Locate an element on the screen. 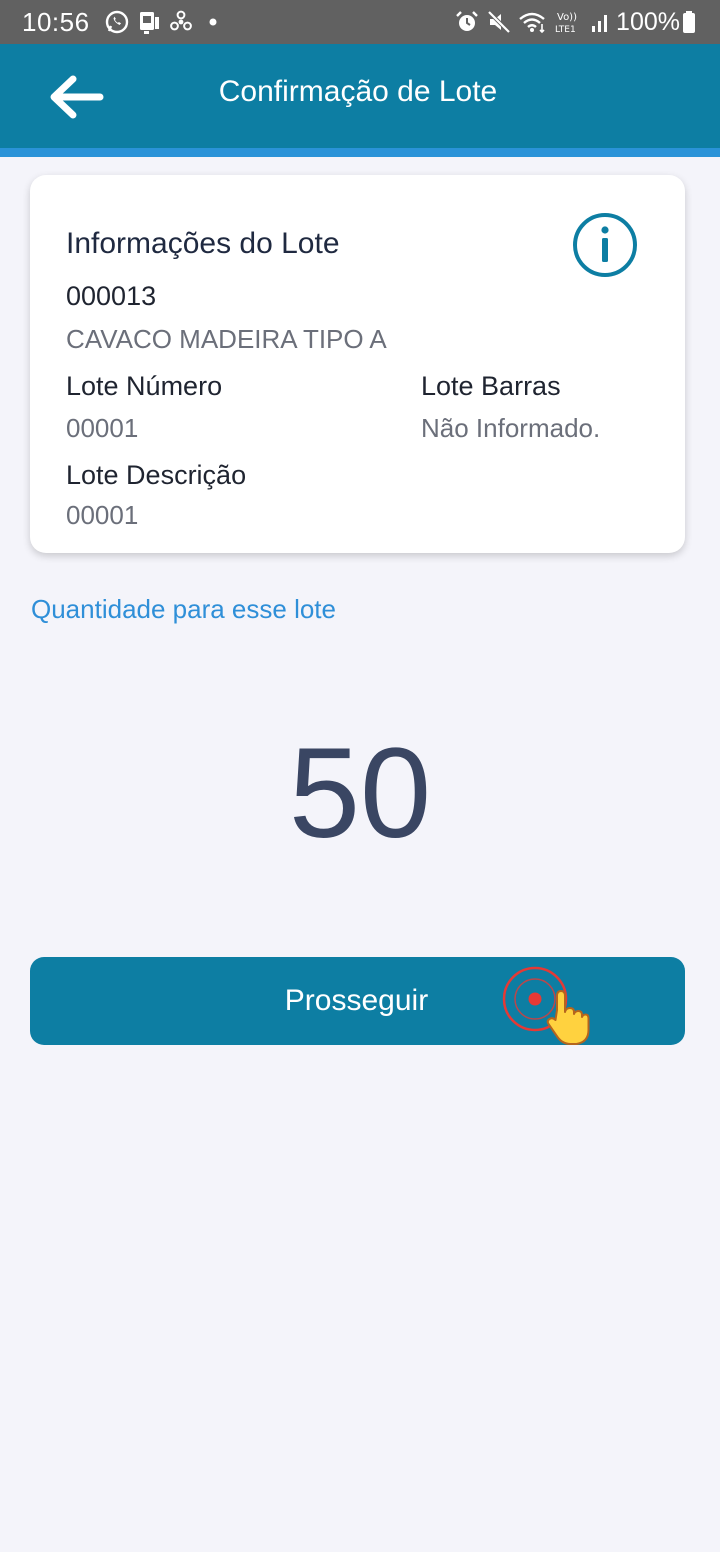  lot-barcode-value: Não Informado. is located at coordinates (511, 428).